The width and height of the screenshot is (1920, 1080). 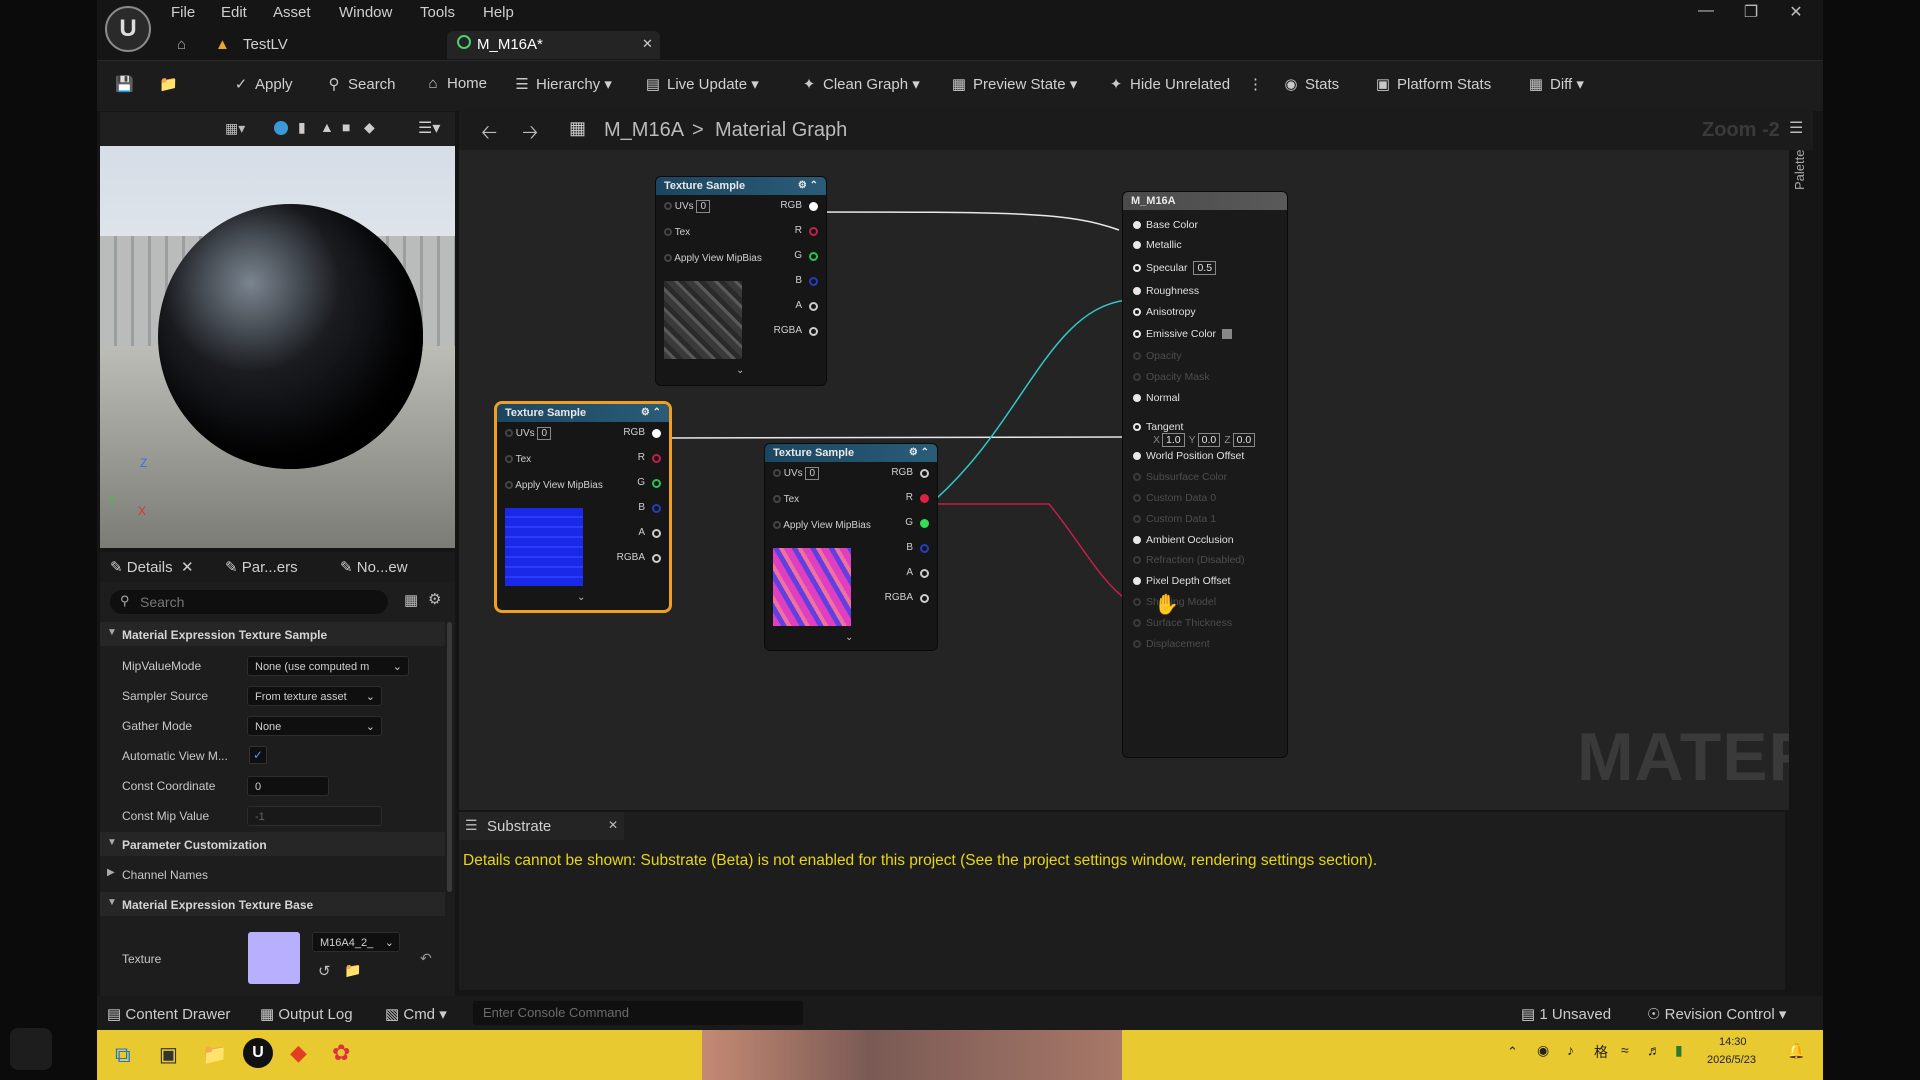 What do you see at coordinates (327, 127) in the screenshot?
I see `cylinder-preview-icon: ▲` at bounding box center [327, 127].